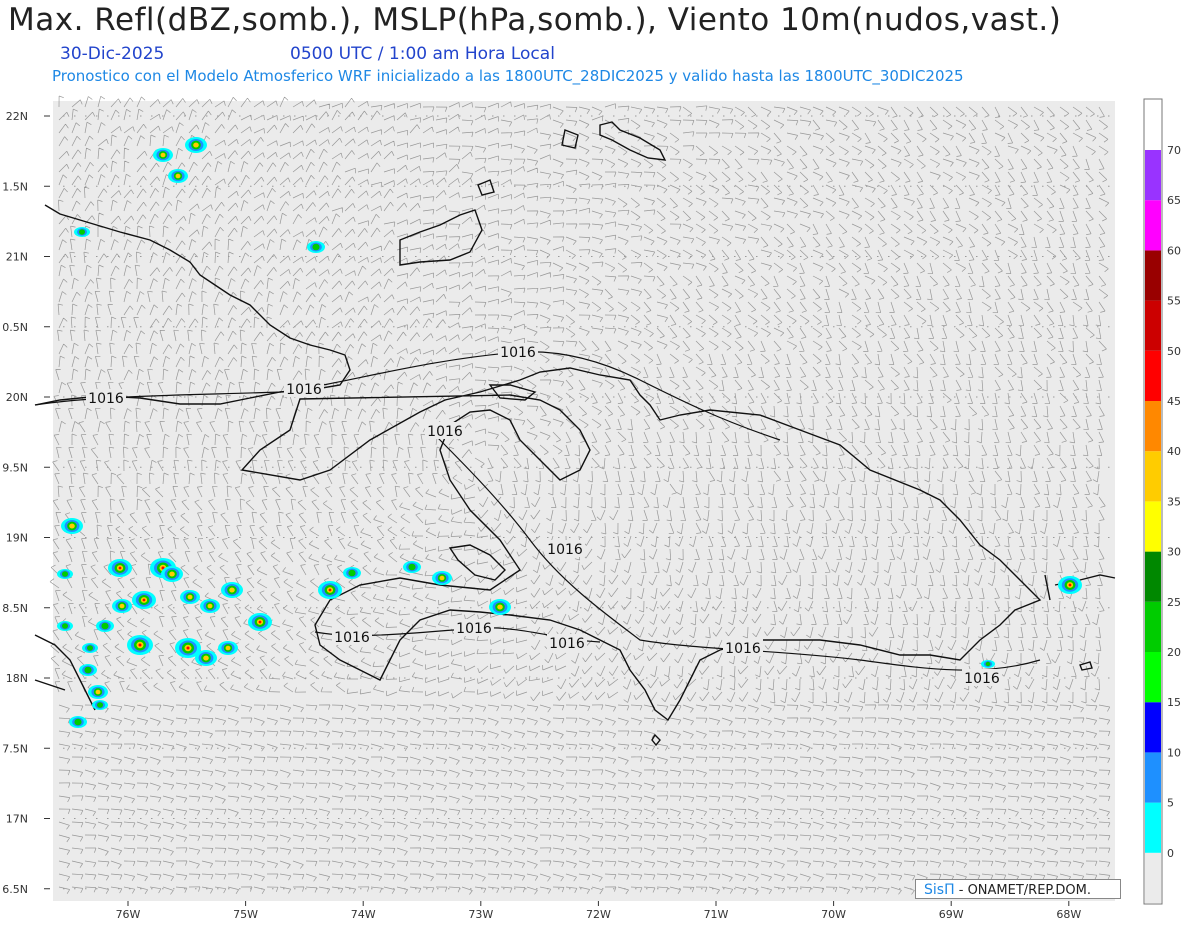  I want to click on lat-label: 22N, so click(17, 116).